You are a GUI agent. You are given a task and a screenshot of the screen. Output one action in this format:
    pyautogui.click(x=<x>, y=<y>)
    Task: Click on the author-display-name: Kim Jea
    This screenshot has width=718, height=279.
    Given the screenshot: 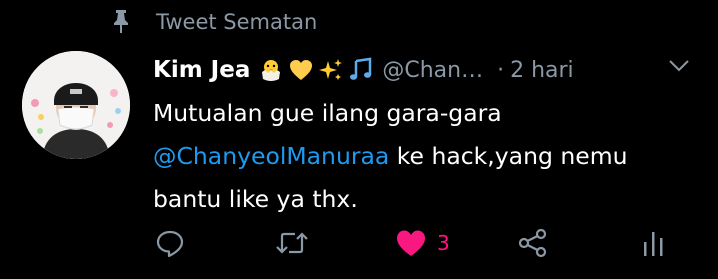 What is the action you would take?
    pyautogui.click(x=201, y=70)
    